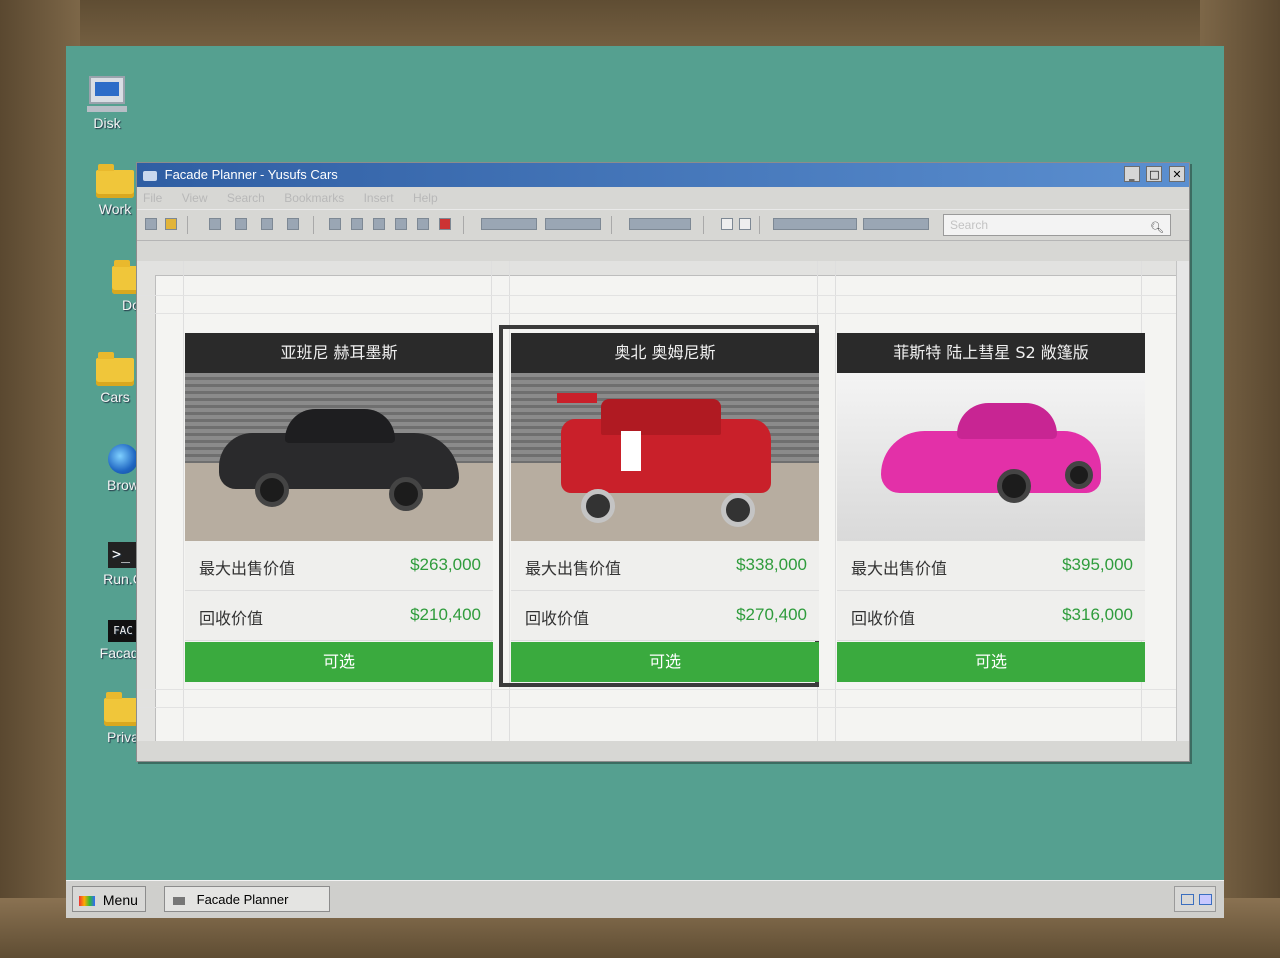 This screenshot has width=1280, height=958. Describe the element at coordinates (1154, 174) in the screenshot. I see `maximize-button: □` at that location.